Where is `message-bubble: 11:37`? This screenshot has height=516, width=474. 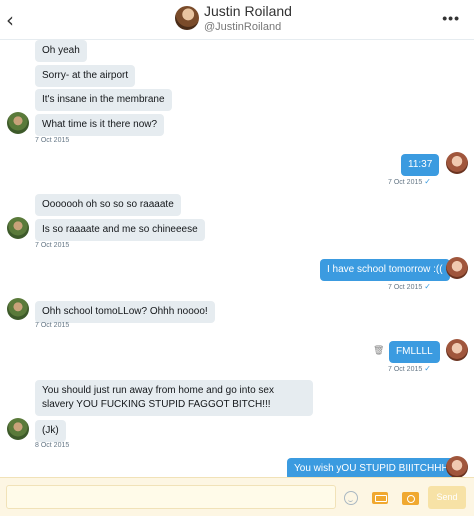
message-bubble: 11:37 is located at coordinates (420, 165).